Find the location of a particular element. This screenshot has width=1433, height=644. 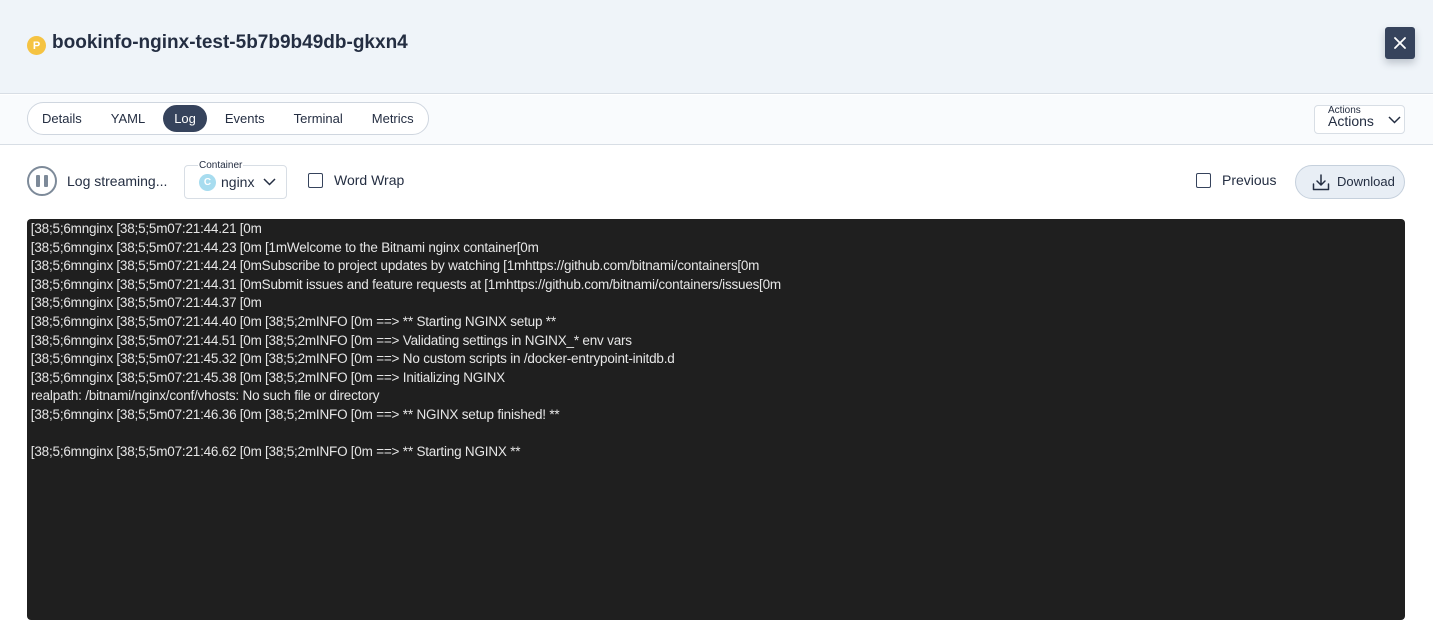

log-line is located at coordinates (718, 434).